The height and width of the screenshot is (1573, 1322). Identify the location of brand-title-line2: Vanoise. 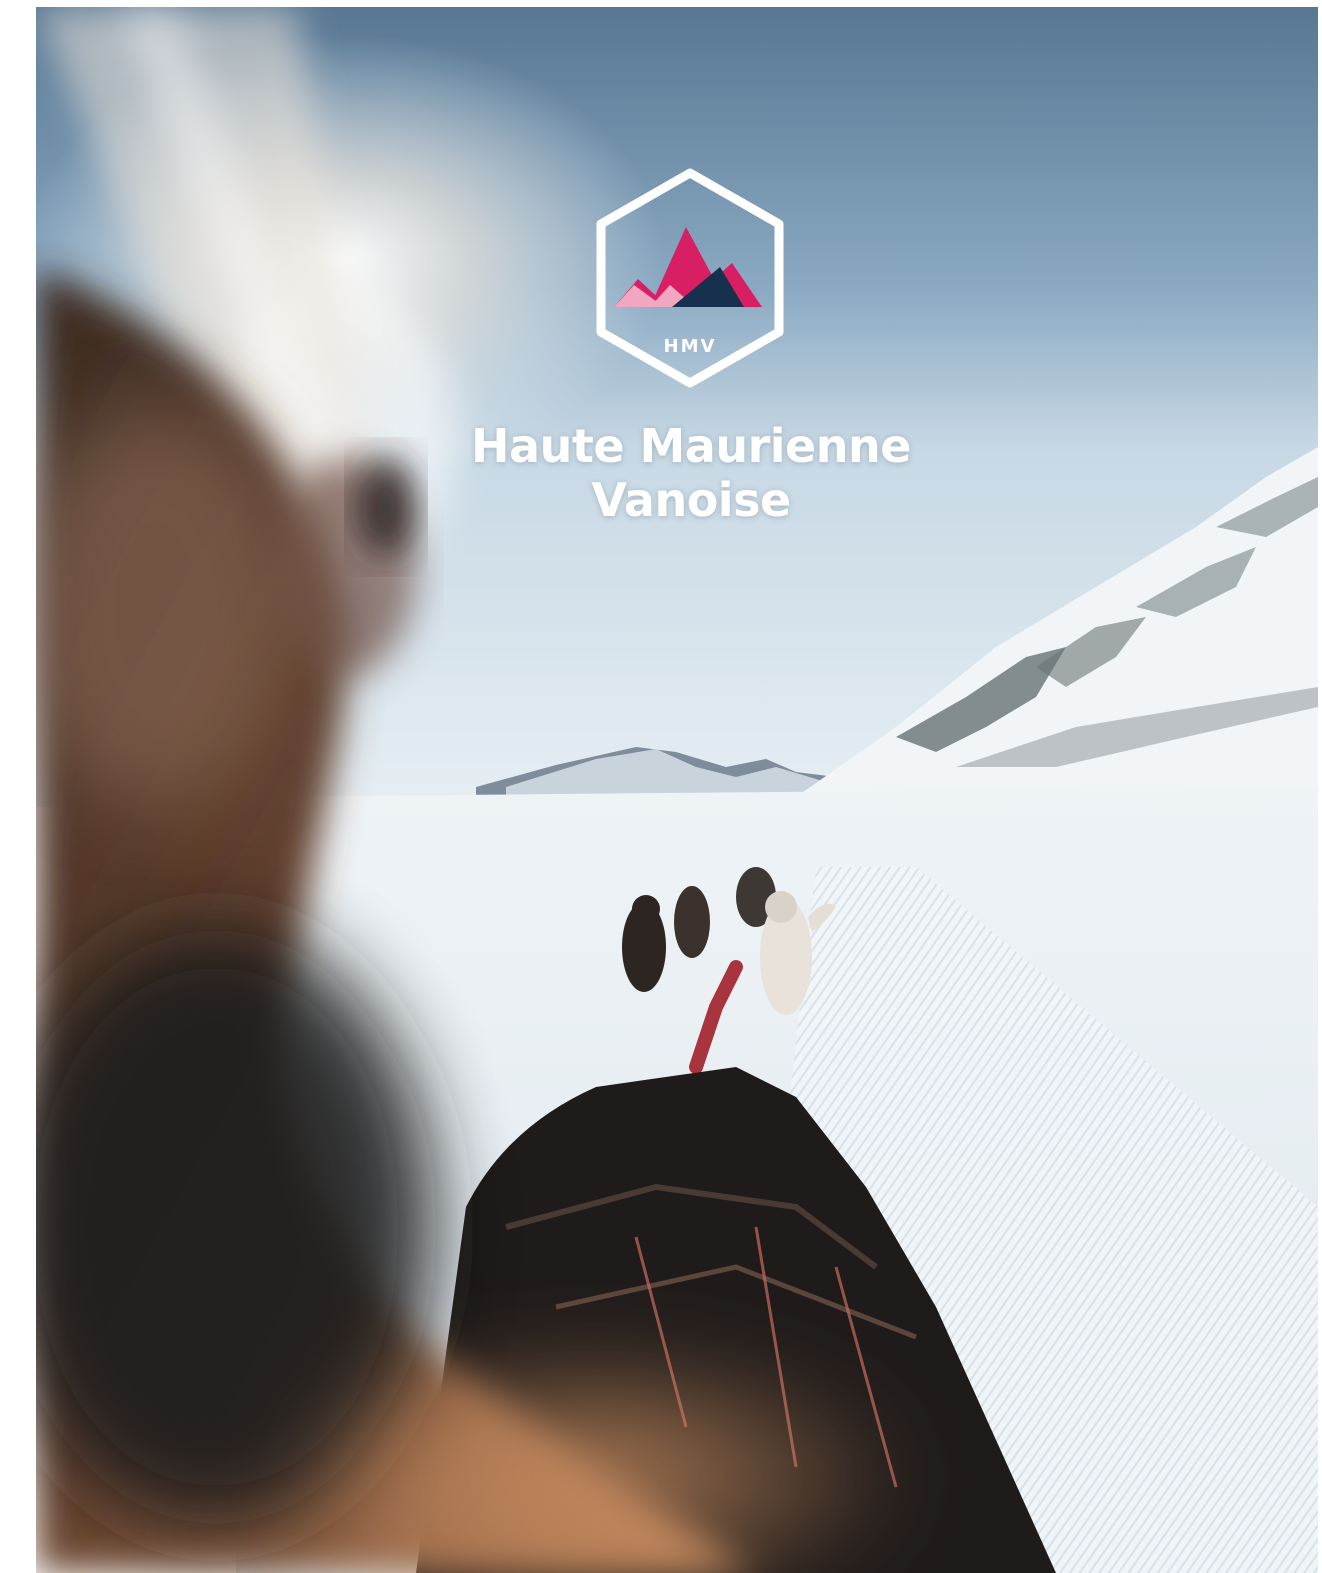
(691, 500).